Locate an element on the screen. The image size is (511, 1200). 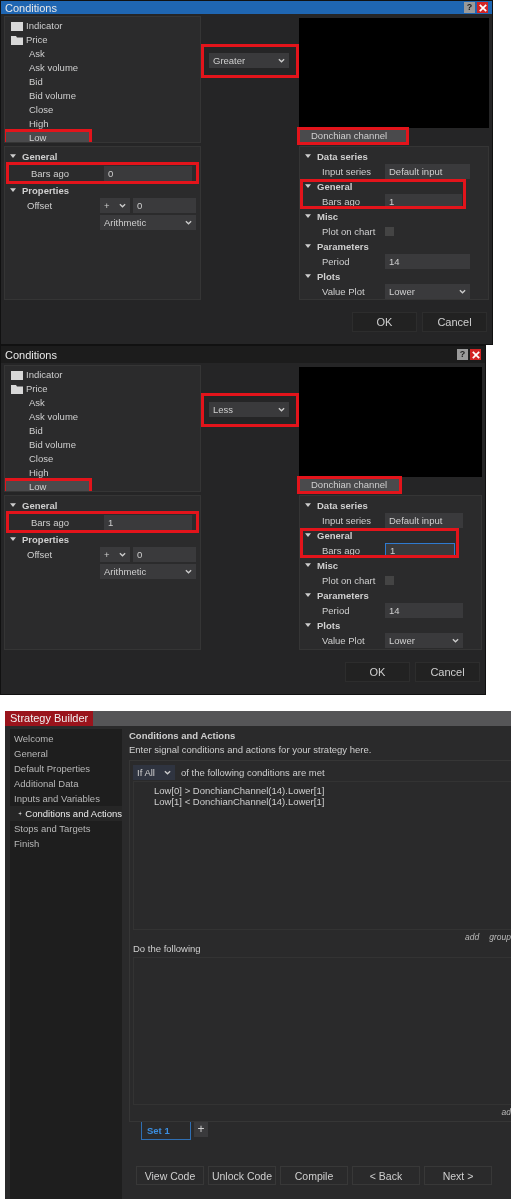
indicator-icon is located at coordinates (17, 375).